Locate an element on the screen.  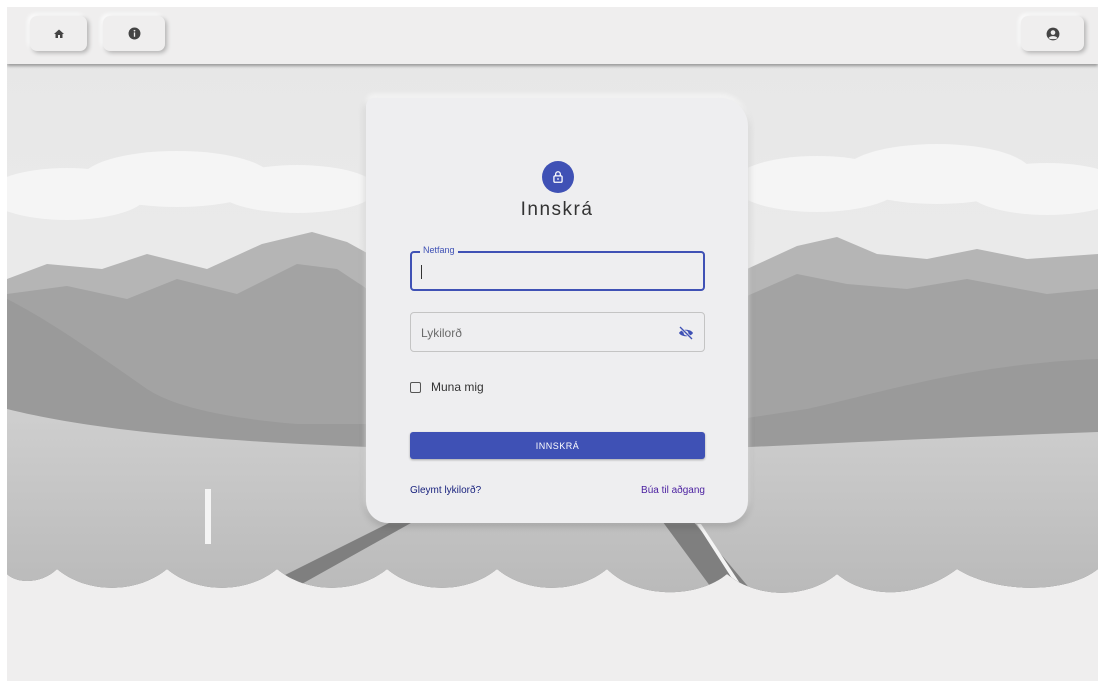
account-button is located at coordinates (1052, 33).